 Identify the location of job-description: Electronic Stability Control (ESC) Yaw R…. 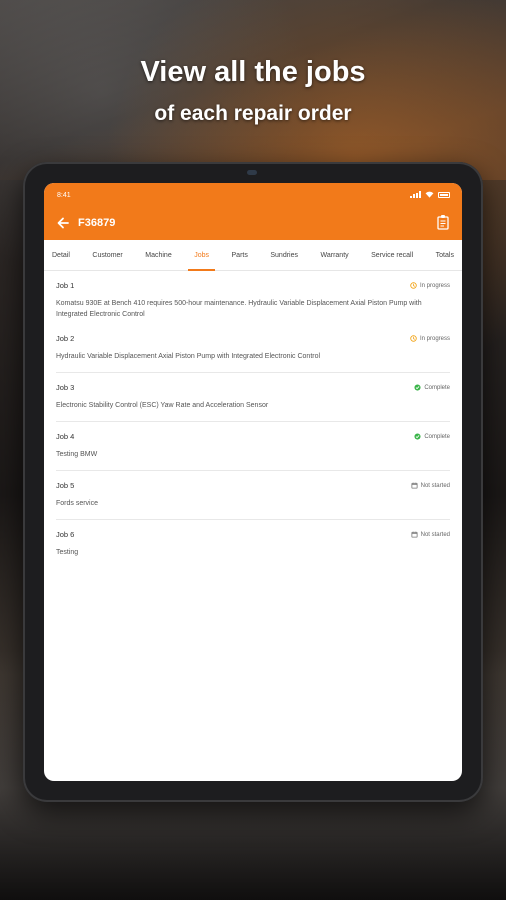
(162, 405).